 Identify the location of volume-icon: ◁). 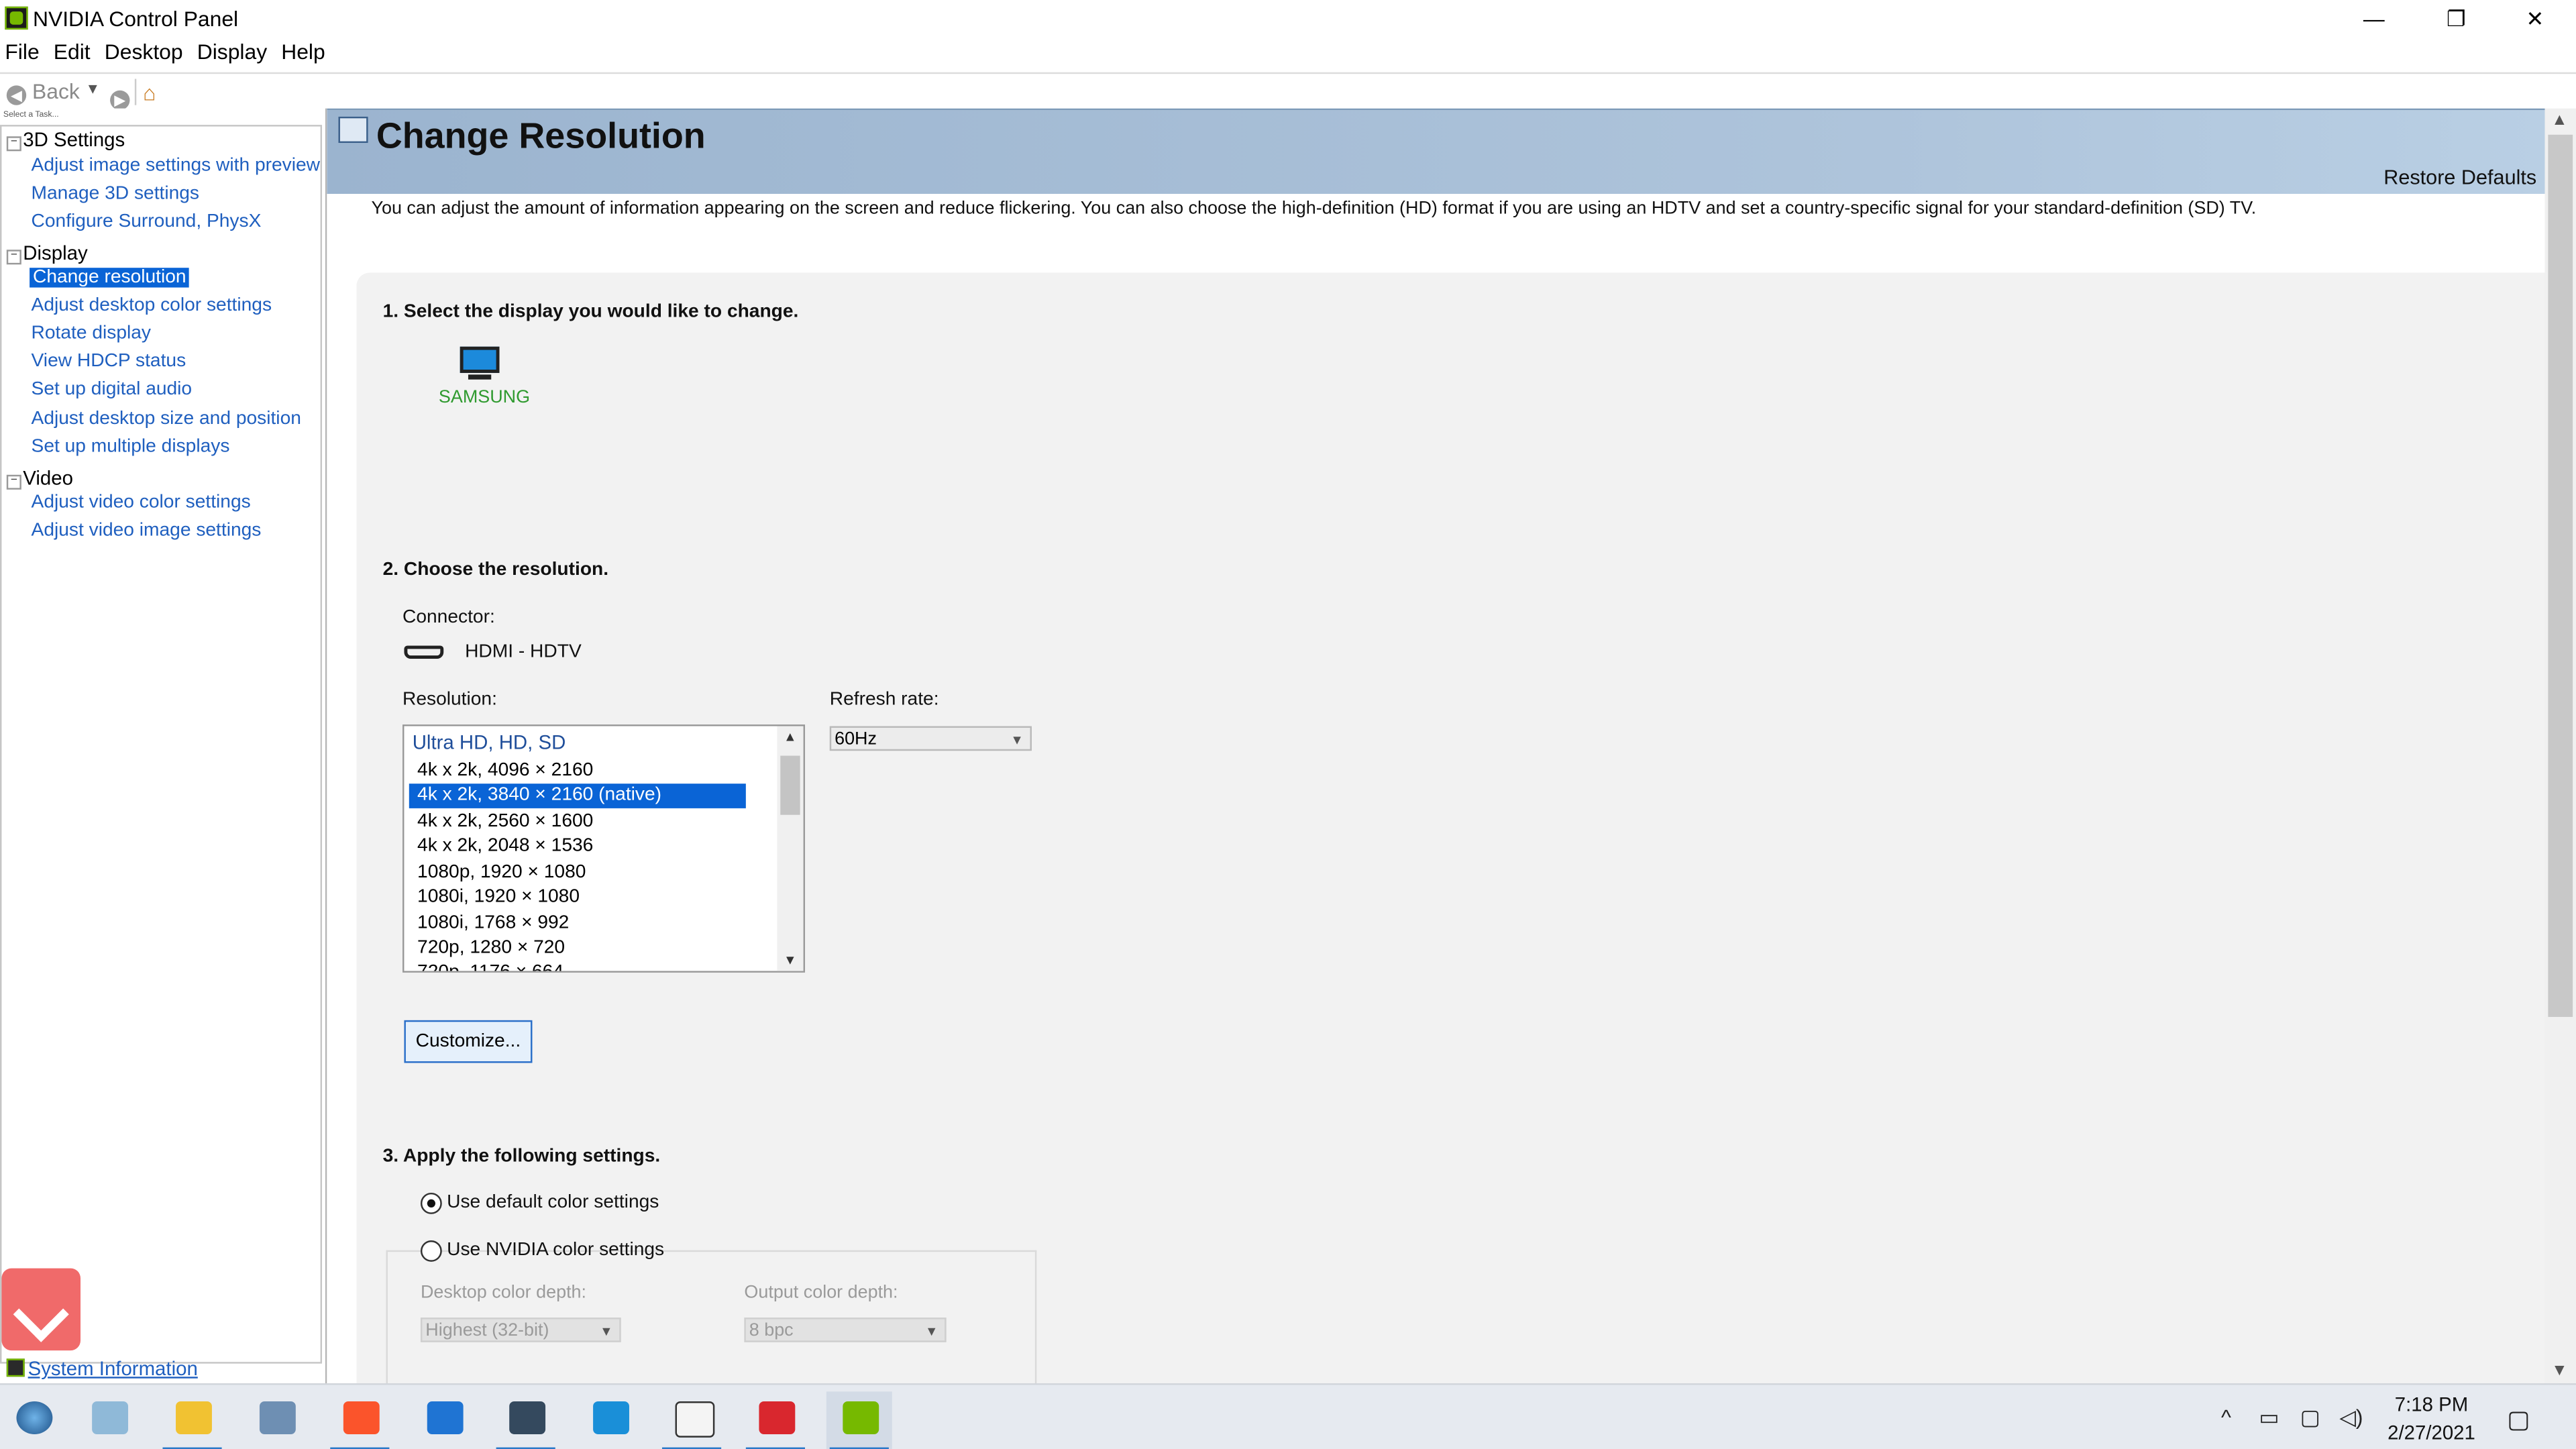
(2351, 1418).